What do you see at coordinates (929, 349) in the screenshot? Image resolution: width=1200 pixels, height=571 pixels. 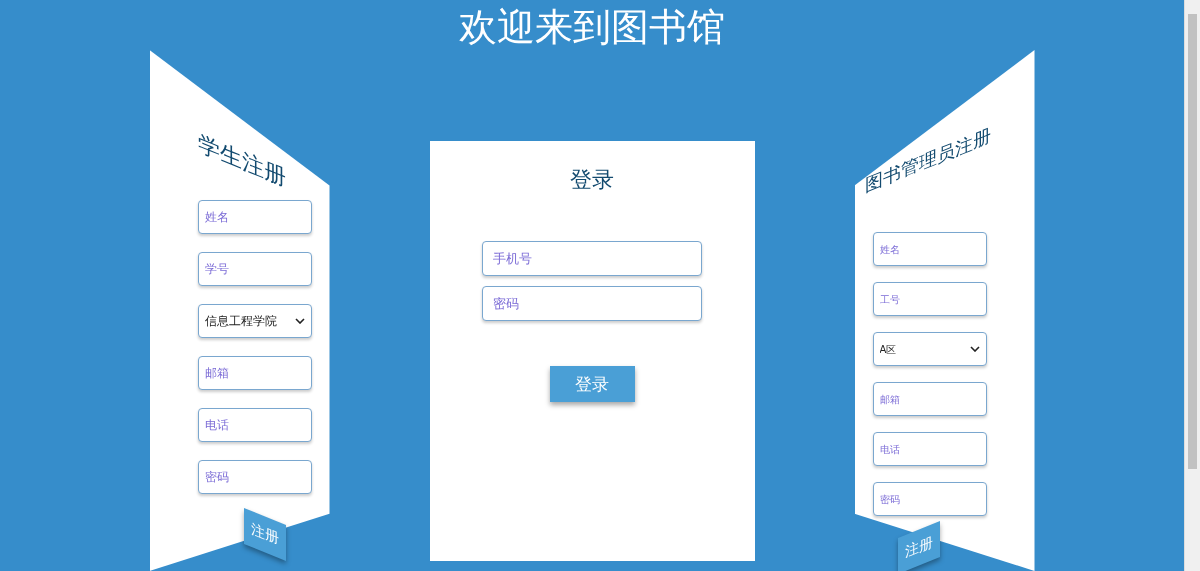 I see `select-field: A区` at bounding box center [929, 349].